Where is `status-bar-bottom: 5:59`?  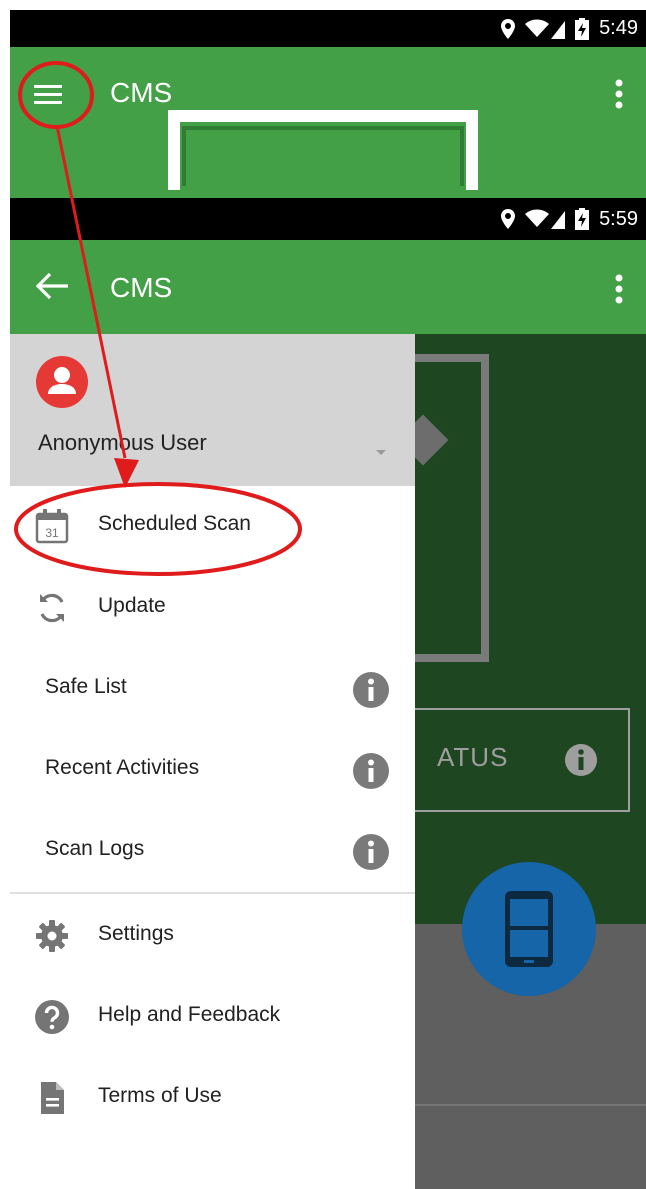
status-bar-bottom: 5:59 is located at coordinates (328, 219).